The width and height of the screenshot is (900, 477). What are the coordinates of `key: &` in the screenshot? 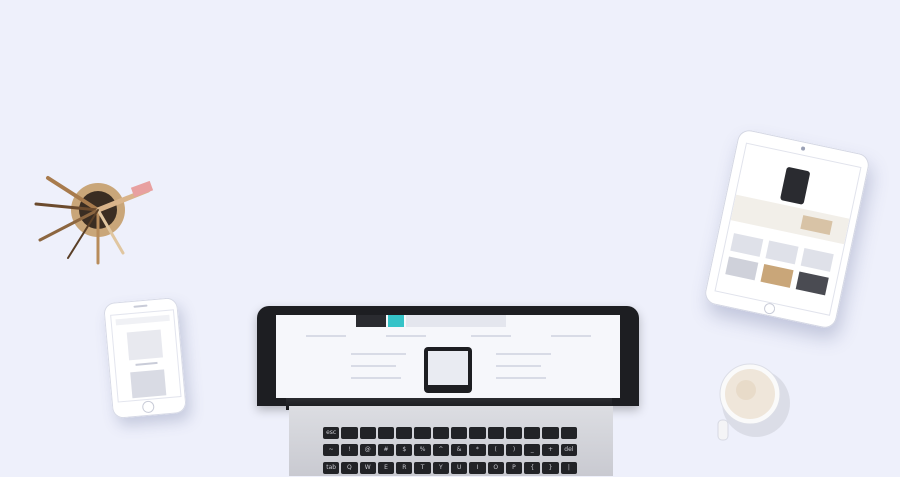 It's located at (459, 450).